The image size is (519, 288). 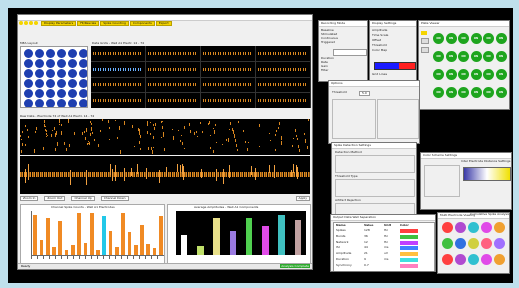 What do you see at coordinates (379, 45) in the screenshot?
I see `ds-item-3: Threshold` at bounding box center [379, 45].